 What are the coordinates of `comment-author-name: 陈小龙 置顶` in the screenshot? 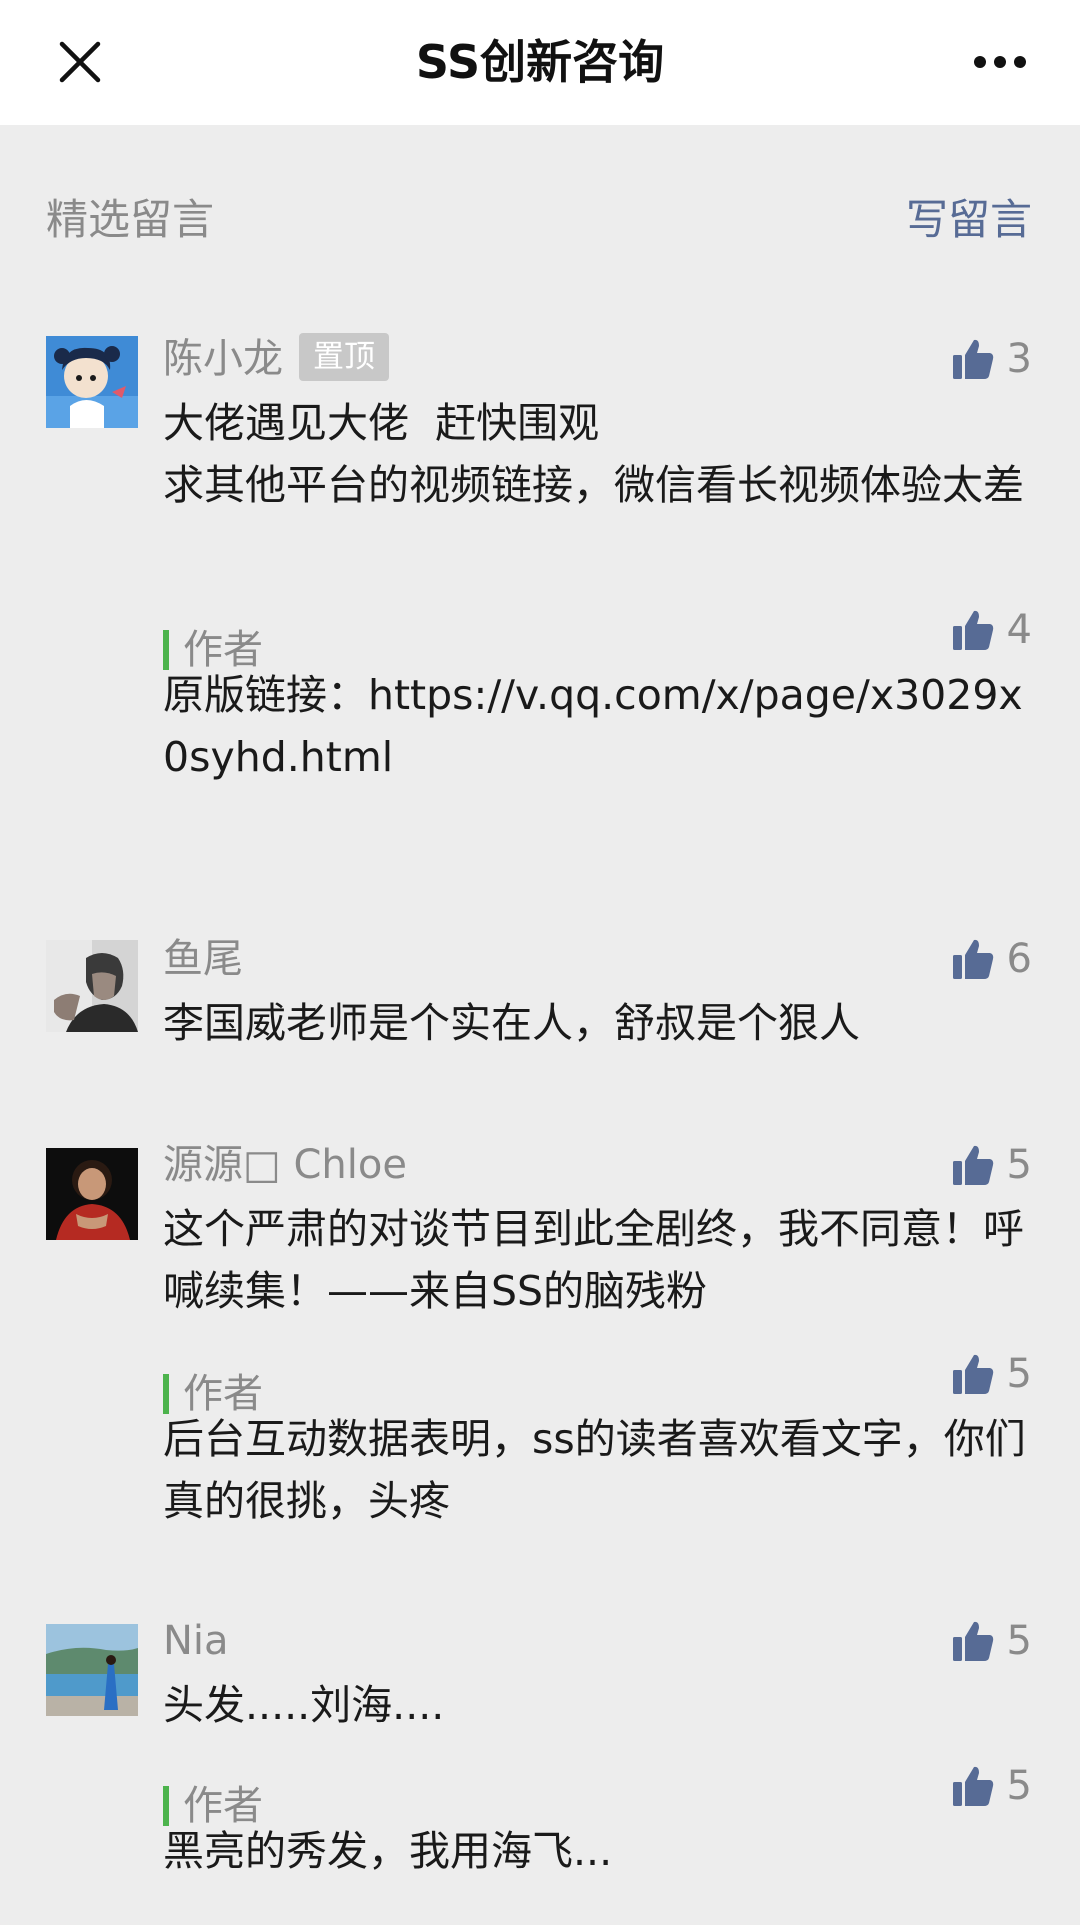 It's located at (276, 359).